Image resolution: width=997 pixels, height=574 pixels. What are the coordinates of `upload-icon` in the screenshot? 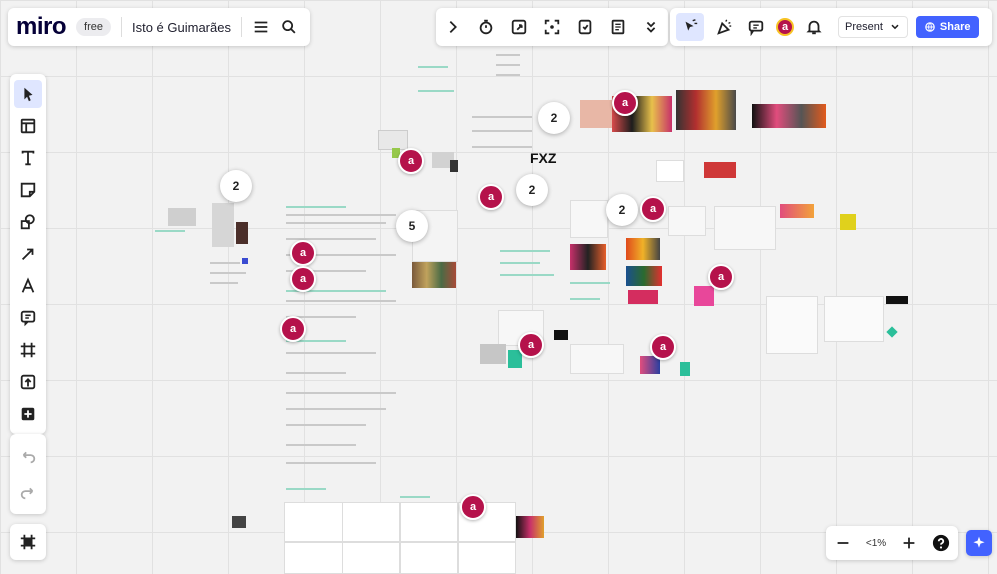 It's located at (28, 382).